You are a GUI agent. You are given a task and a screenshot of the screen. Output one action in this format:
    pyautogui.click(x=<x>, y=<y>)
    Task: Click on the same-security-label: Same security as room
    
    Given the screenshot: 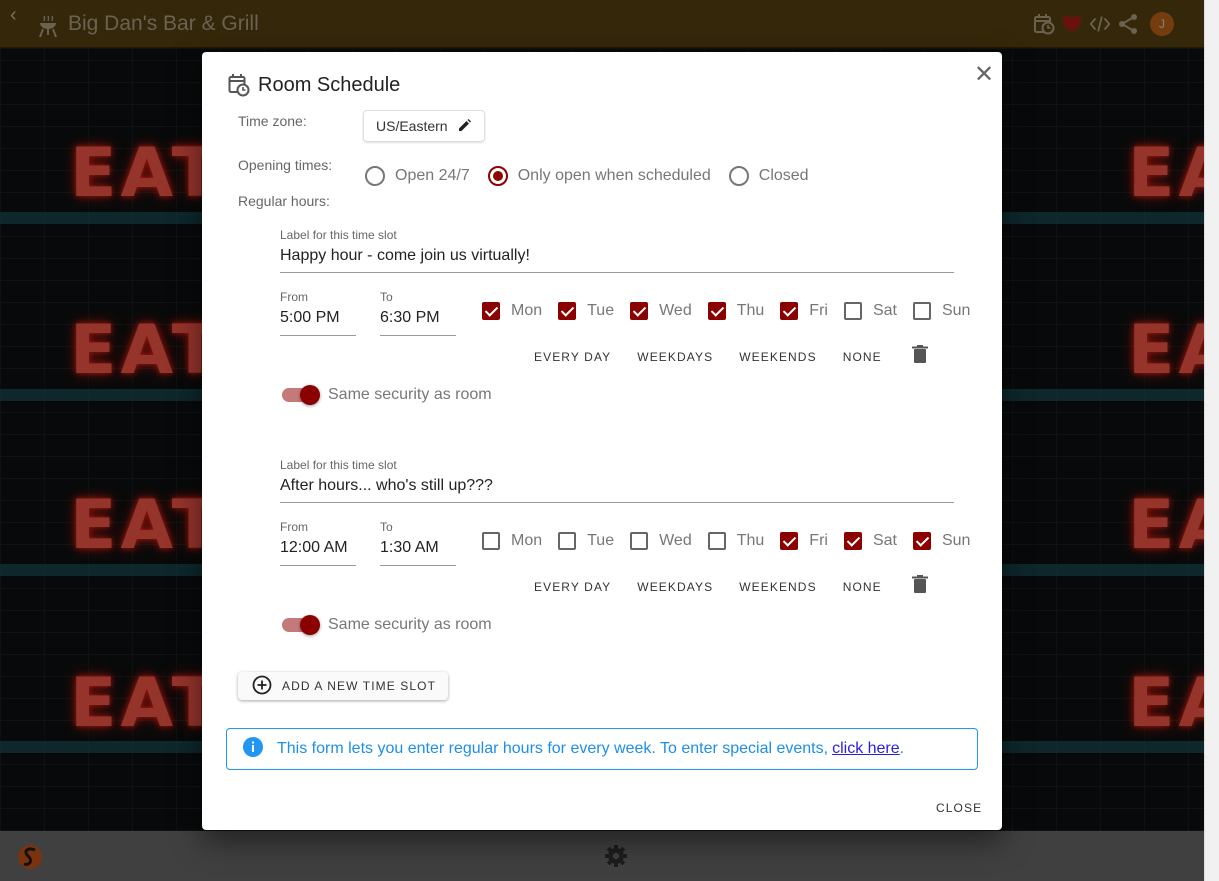 What is the action you would take?
    pyautogui.click(x=410, y=394)
    